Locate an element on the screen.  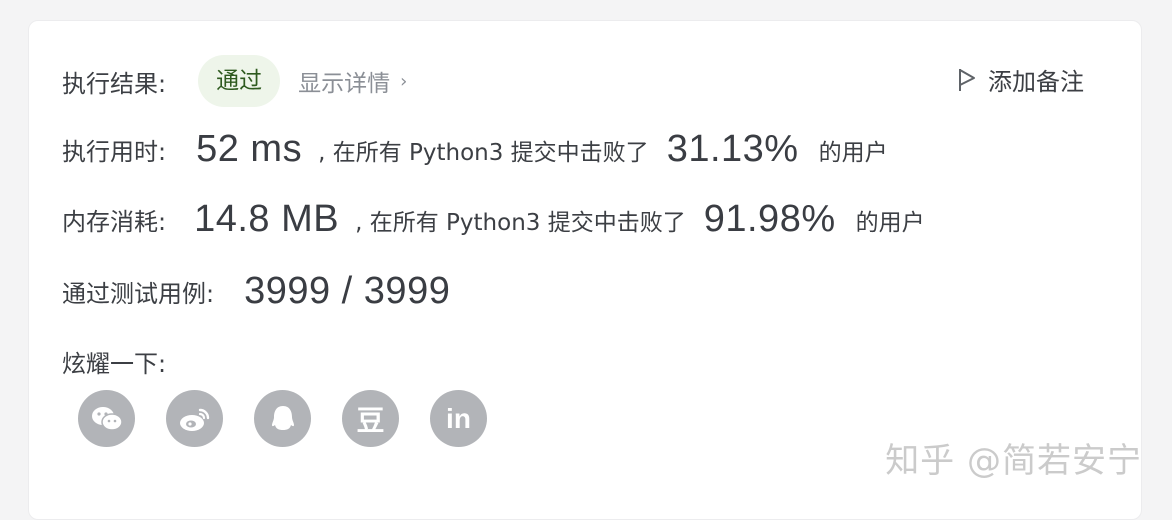
show-details-link: 显示详情 › is located at coordinates (352, 81).